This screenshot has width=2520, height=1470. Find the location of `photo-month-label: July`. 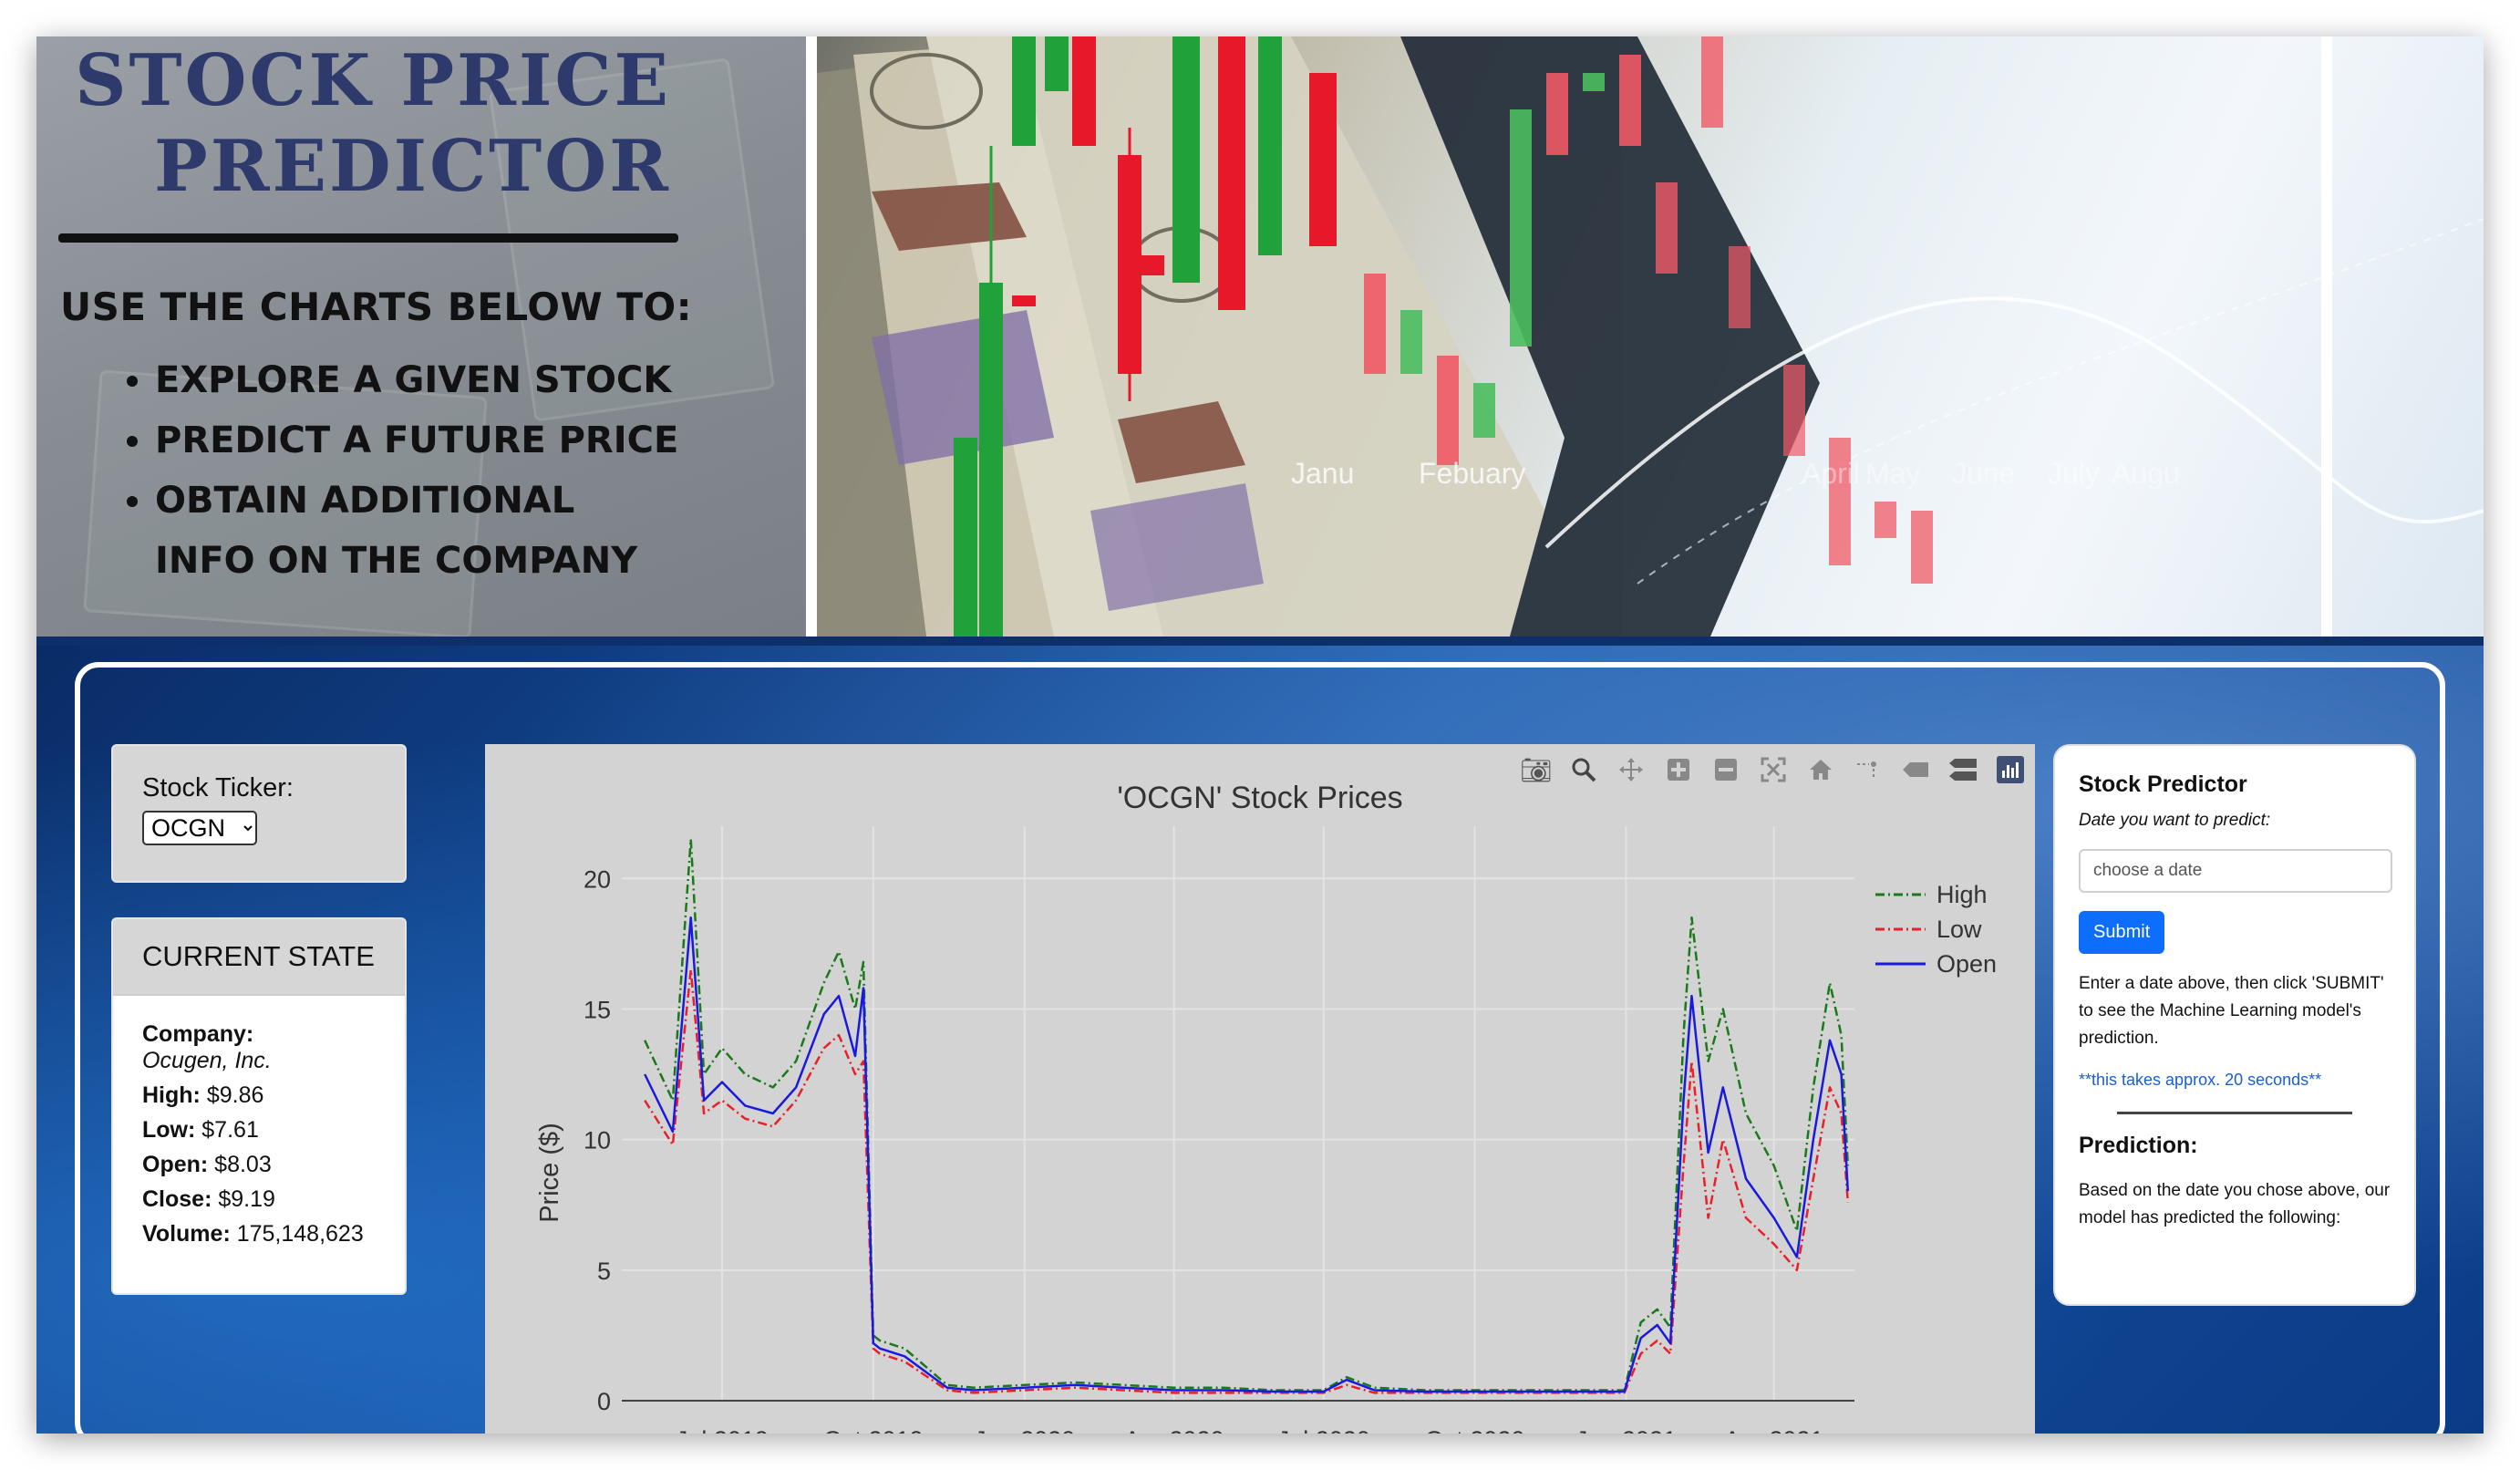

photo-month-label: July is located at coordinates (2074, 473).